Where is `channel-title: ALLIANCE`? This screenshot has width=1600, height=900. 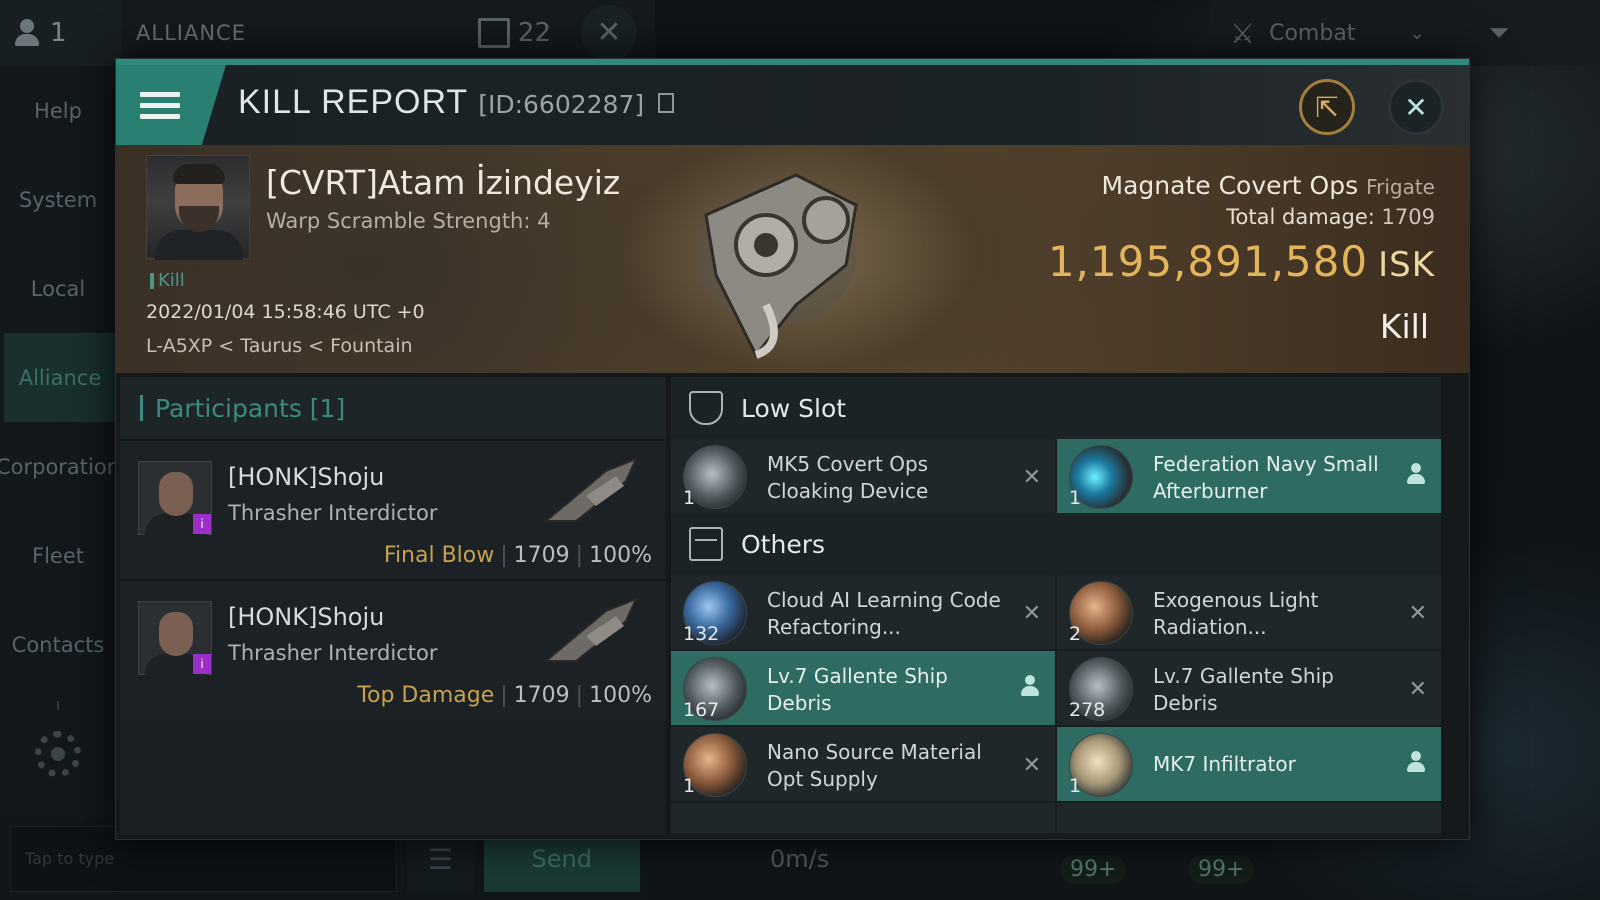 channel-title: ALLIANCE is located at coordinates (191, 32).